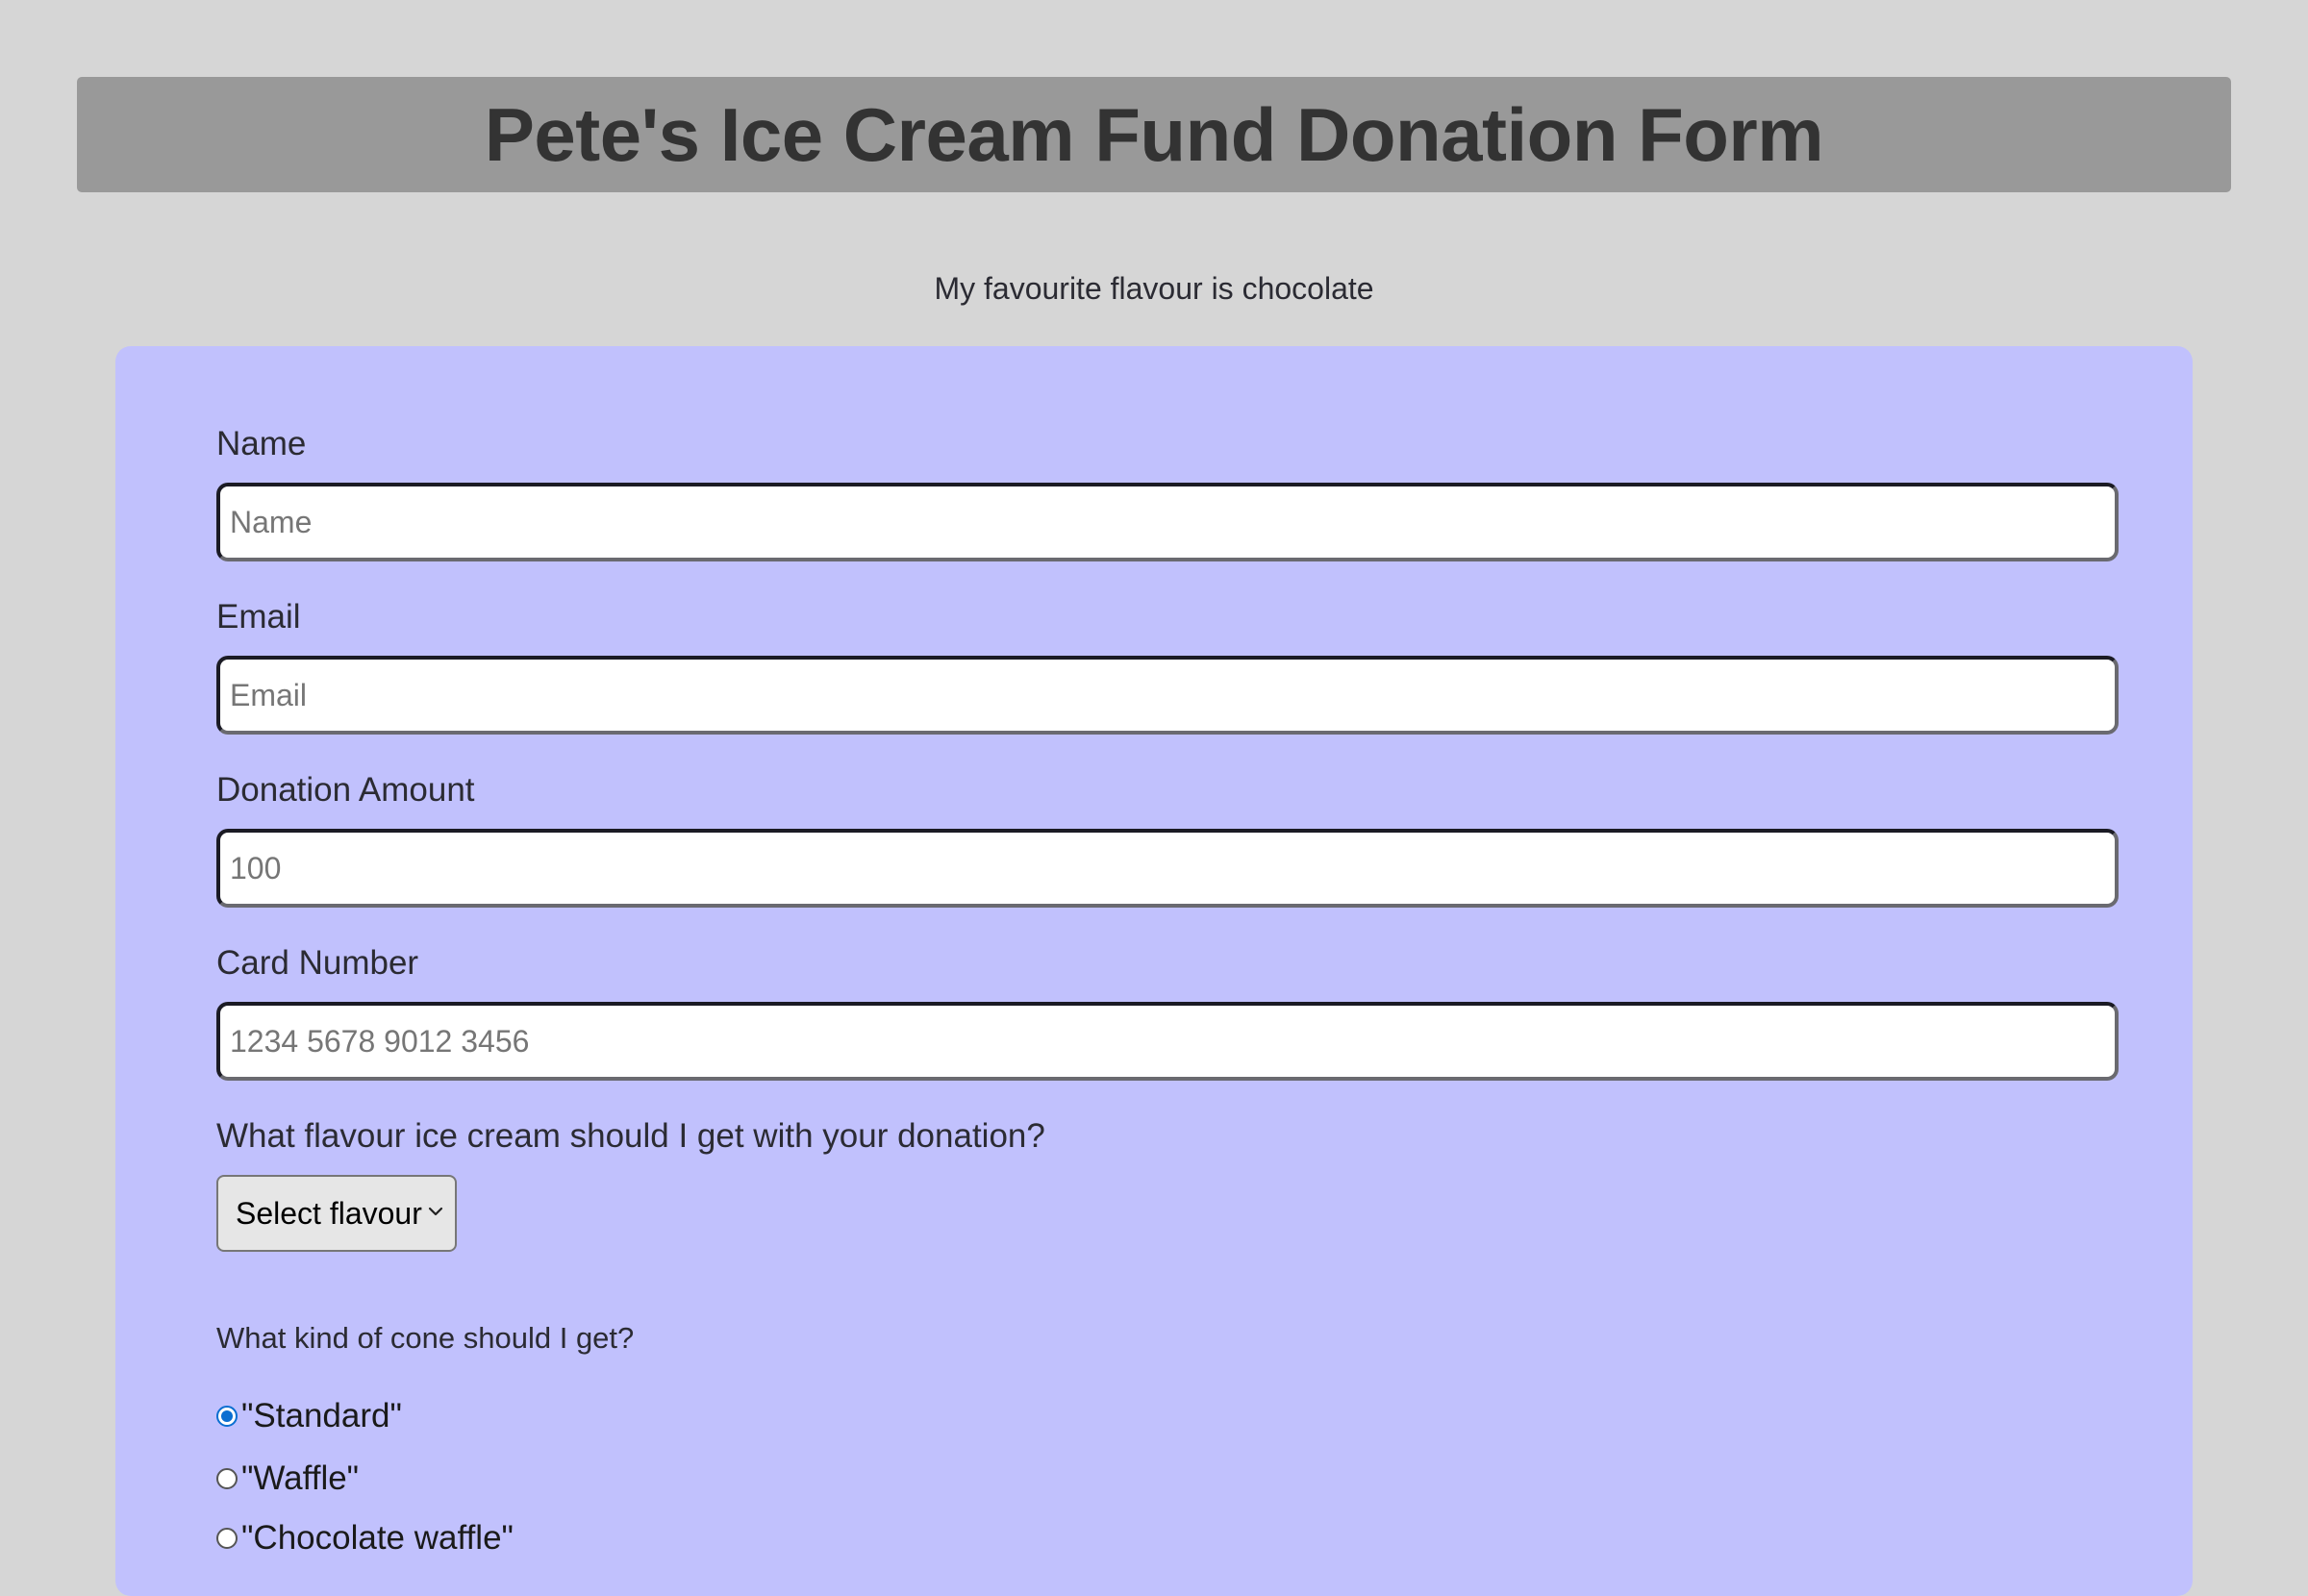 The height and width of the screenshot is (1596, 2308). Describe the element at coordinates (1168, 868) in the screenshot. I see `donation-amount-input` at that location.